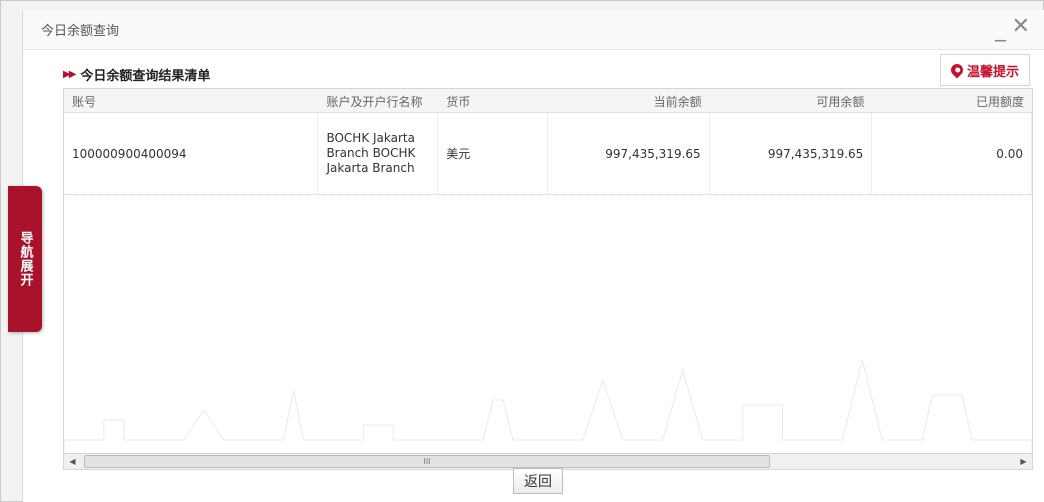  Describe the element at coordinates (72, 461) in the screenshot. I see `scroll-left-icon: ◀` at that location.